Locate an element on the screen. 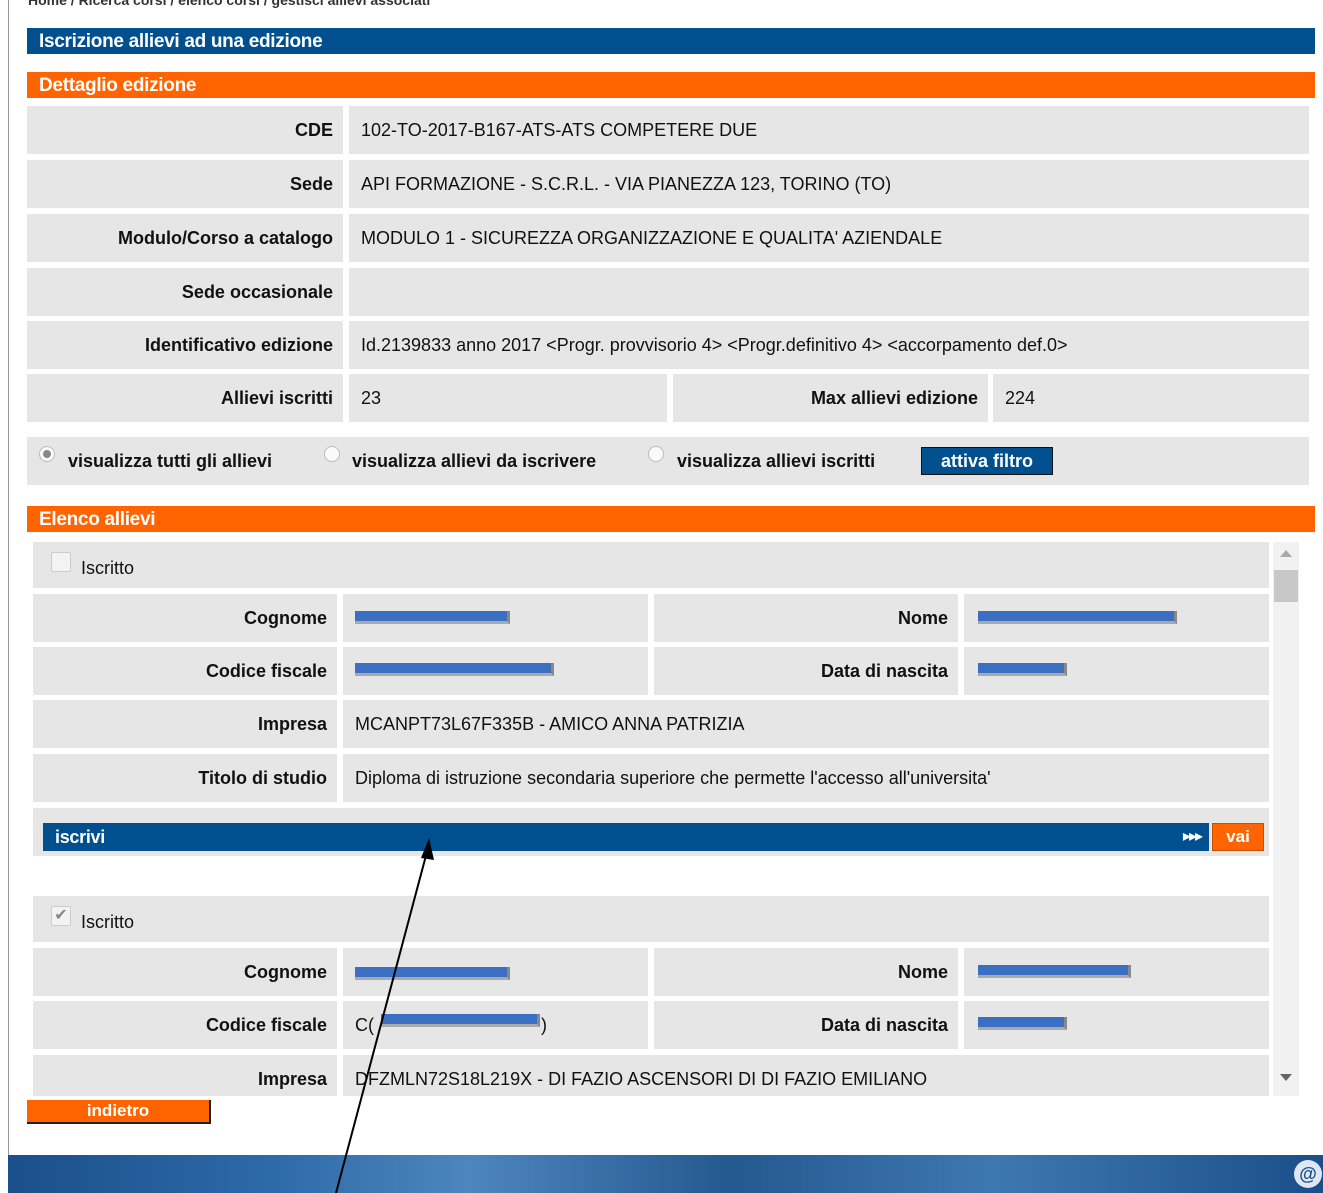 The image size is (1323, 1193). annotation-arrow is located at coordinates (384, 1015).